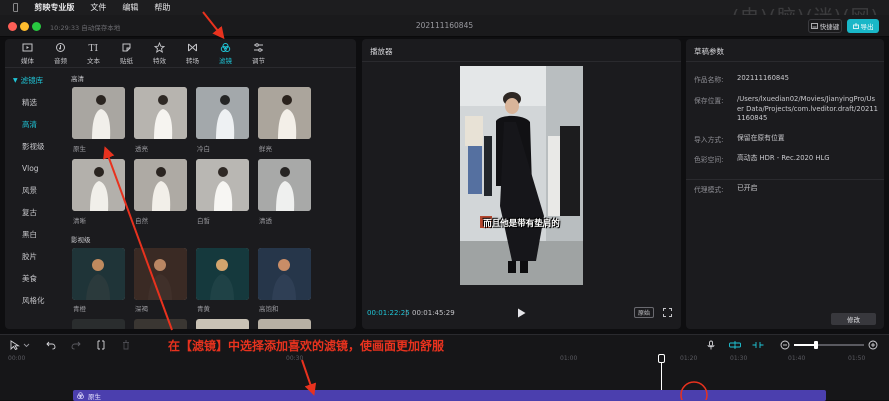 The height and width of the screenshot is (401, 889). I want to click on section-hd-label: 高清, so click(77, 79).